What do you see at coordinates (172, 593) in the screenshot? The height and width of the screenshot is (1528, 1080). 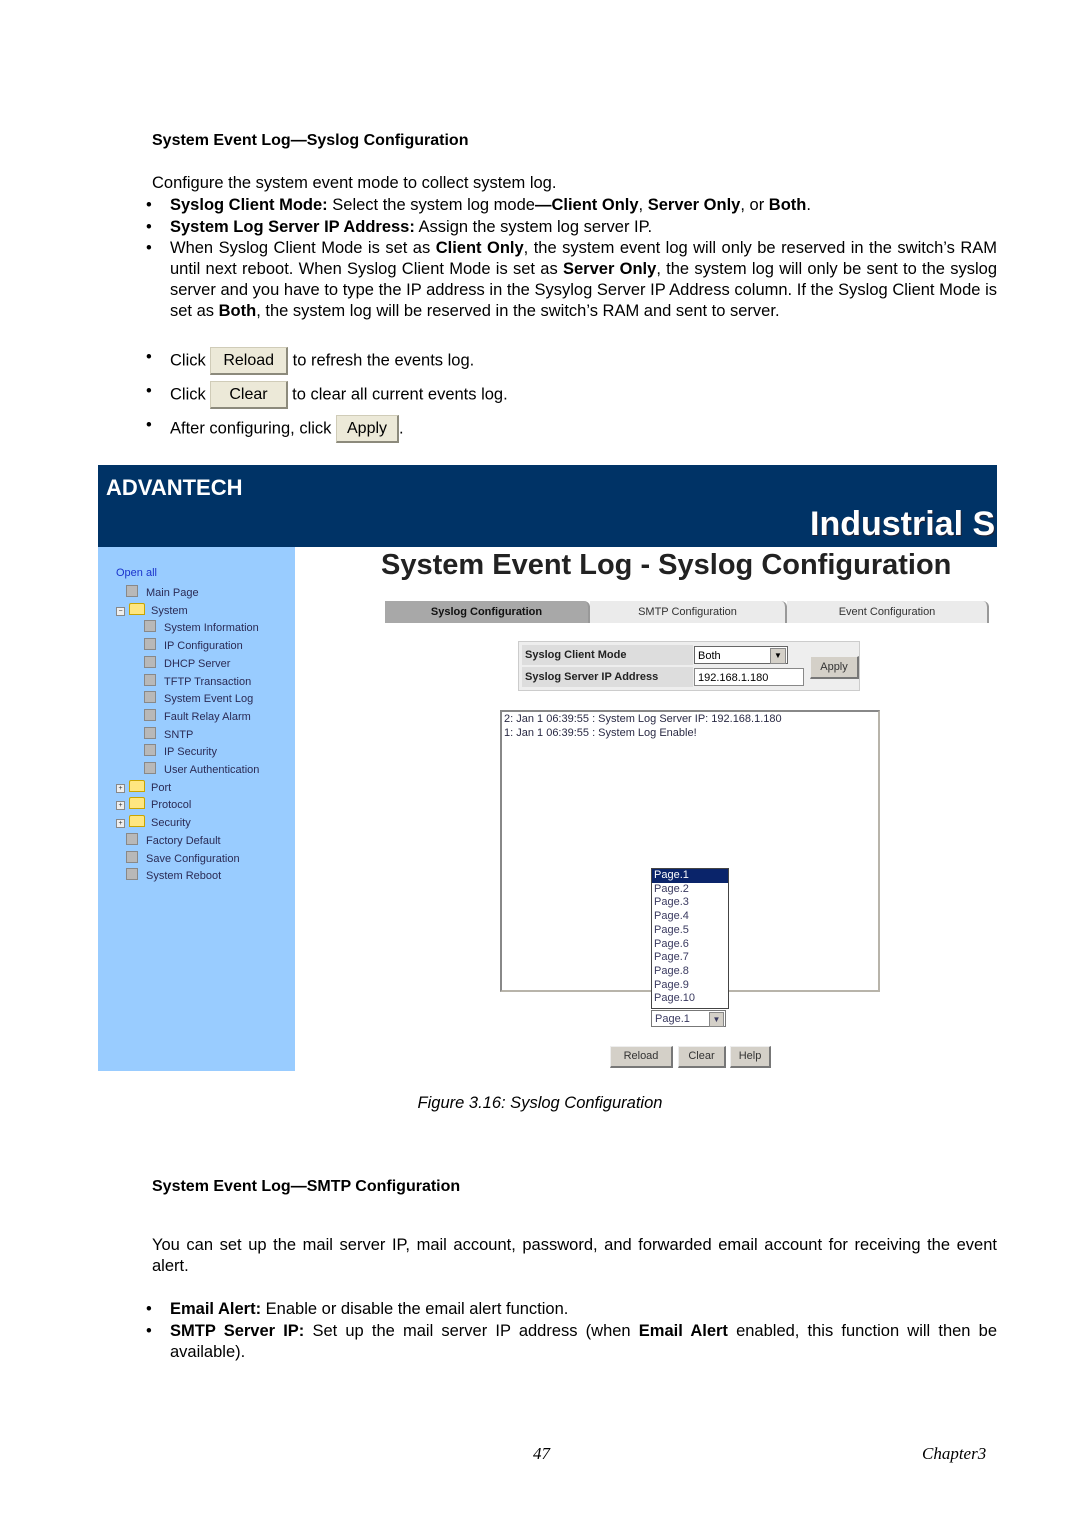 I see `sidebar-item-label: Main Page` at bounding box center [172, 593].